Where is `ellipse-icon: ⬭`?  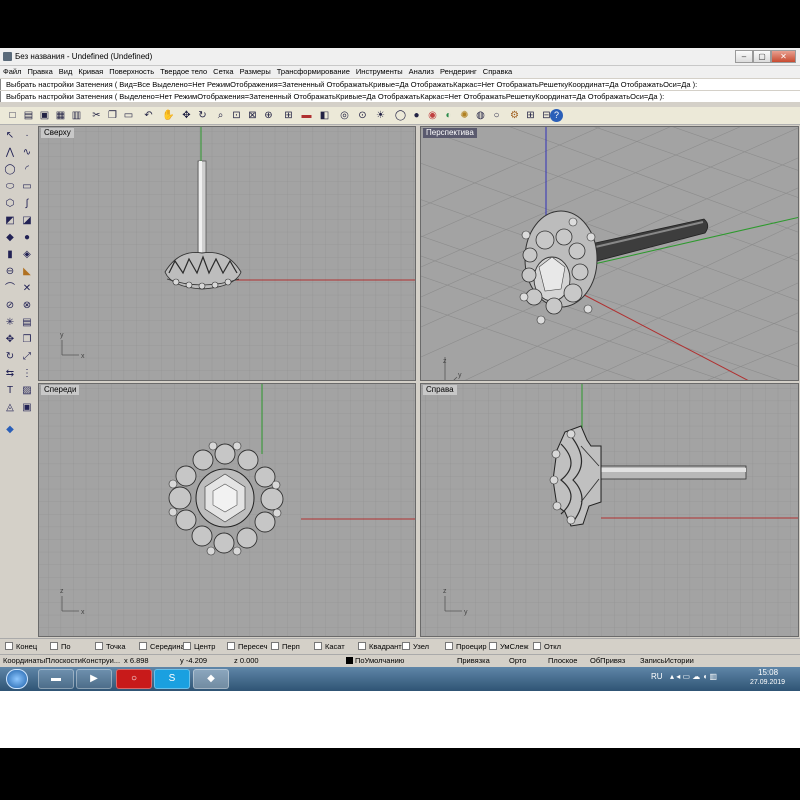 ellipse-icon: ⬭ is located at coordinates (10, 187).